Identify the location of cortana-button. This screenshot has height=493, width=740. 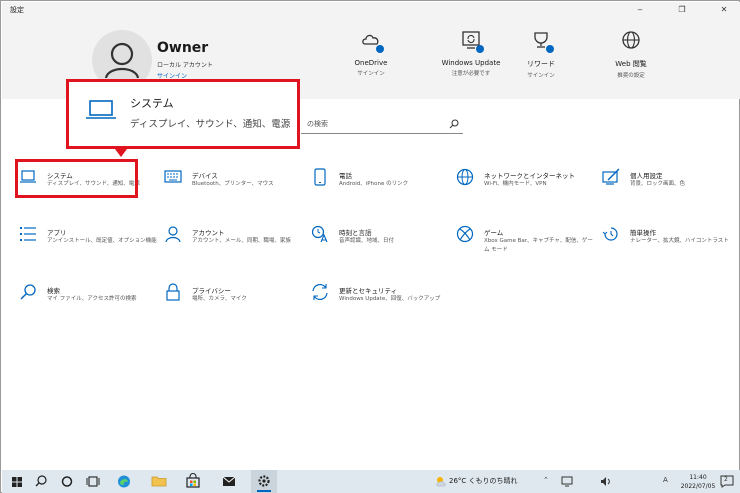
(67, 481).